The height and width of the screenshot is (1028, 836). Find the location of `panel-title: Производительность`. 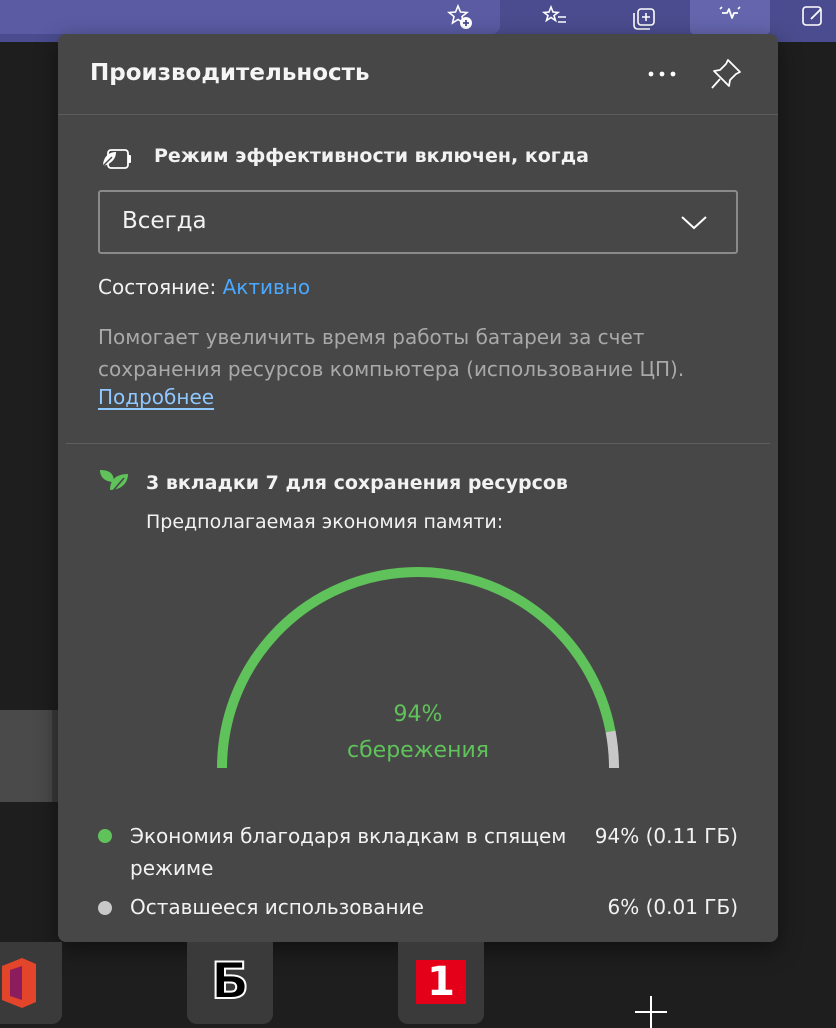

panel-title: Производительность is located at coordinates (230, 73).